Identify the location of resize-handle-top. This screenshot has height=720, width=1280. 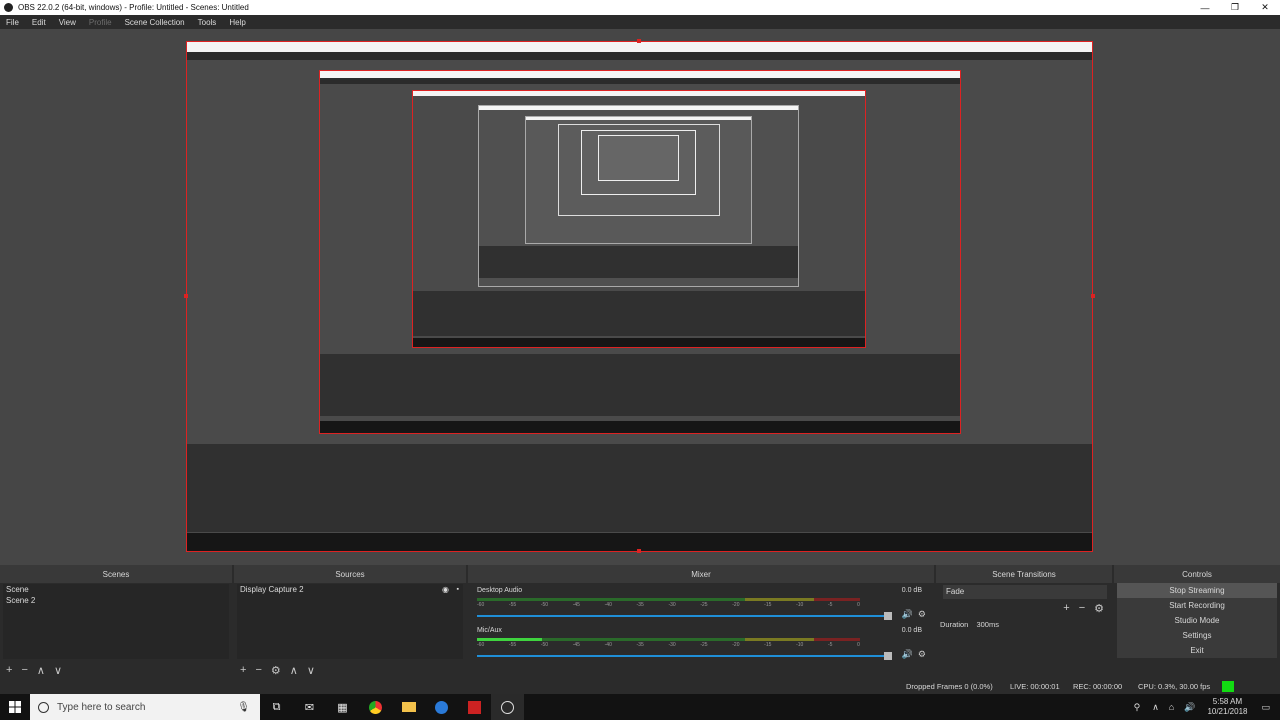
(639, 41).